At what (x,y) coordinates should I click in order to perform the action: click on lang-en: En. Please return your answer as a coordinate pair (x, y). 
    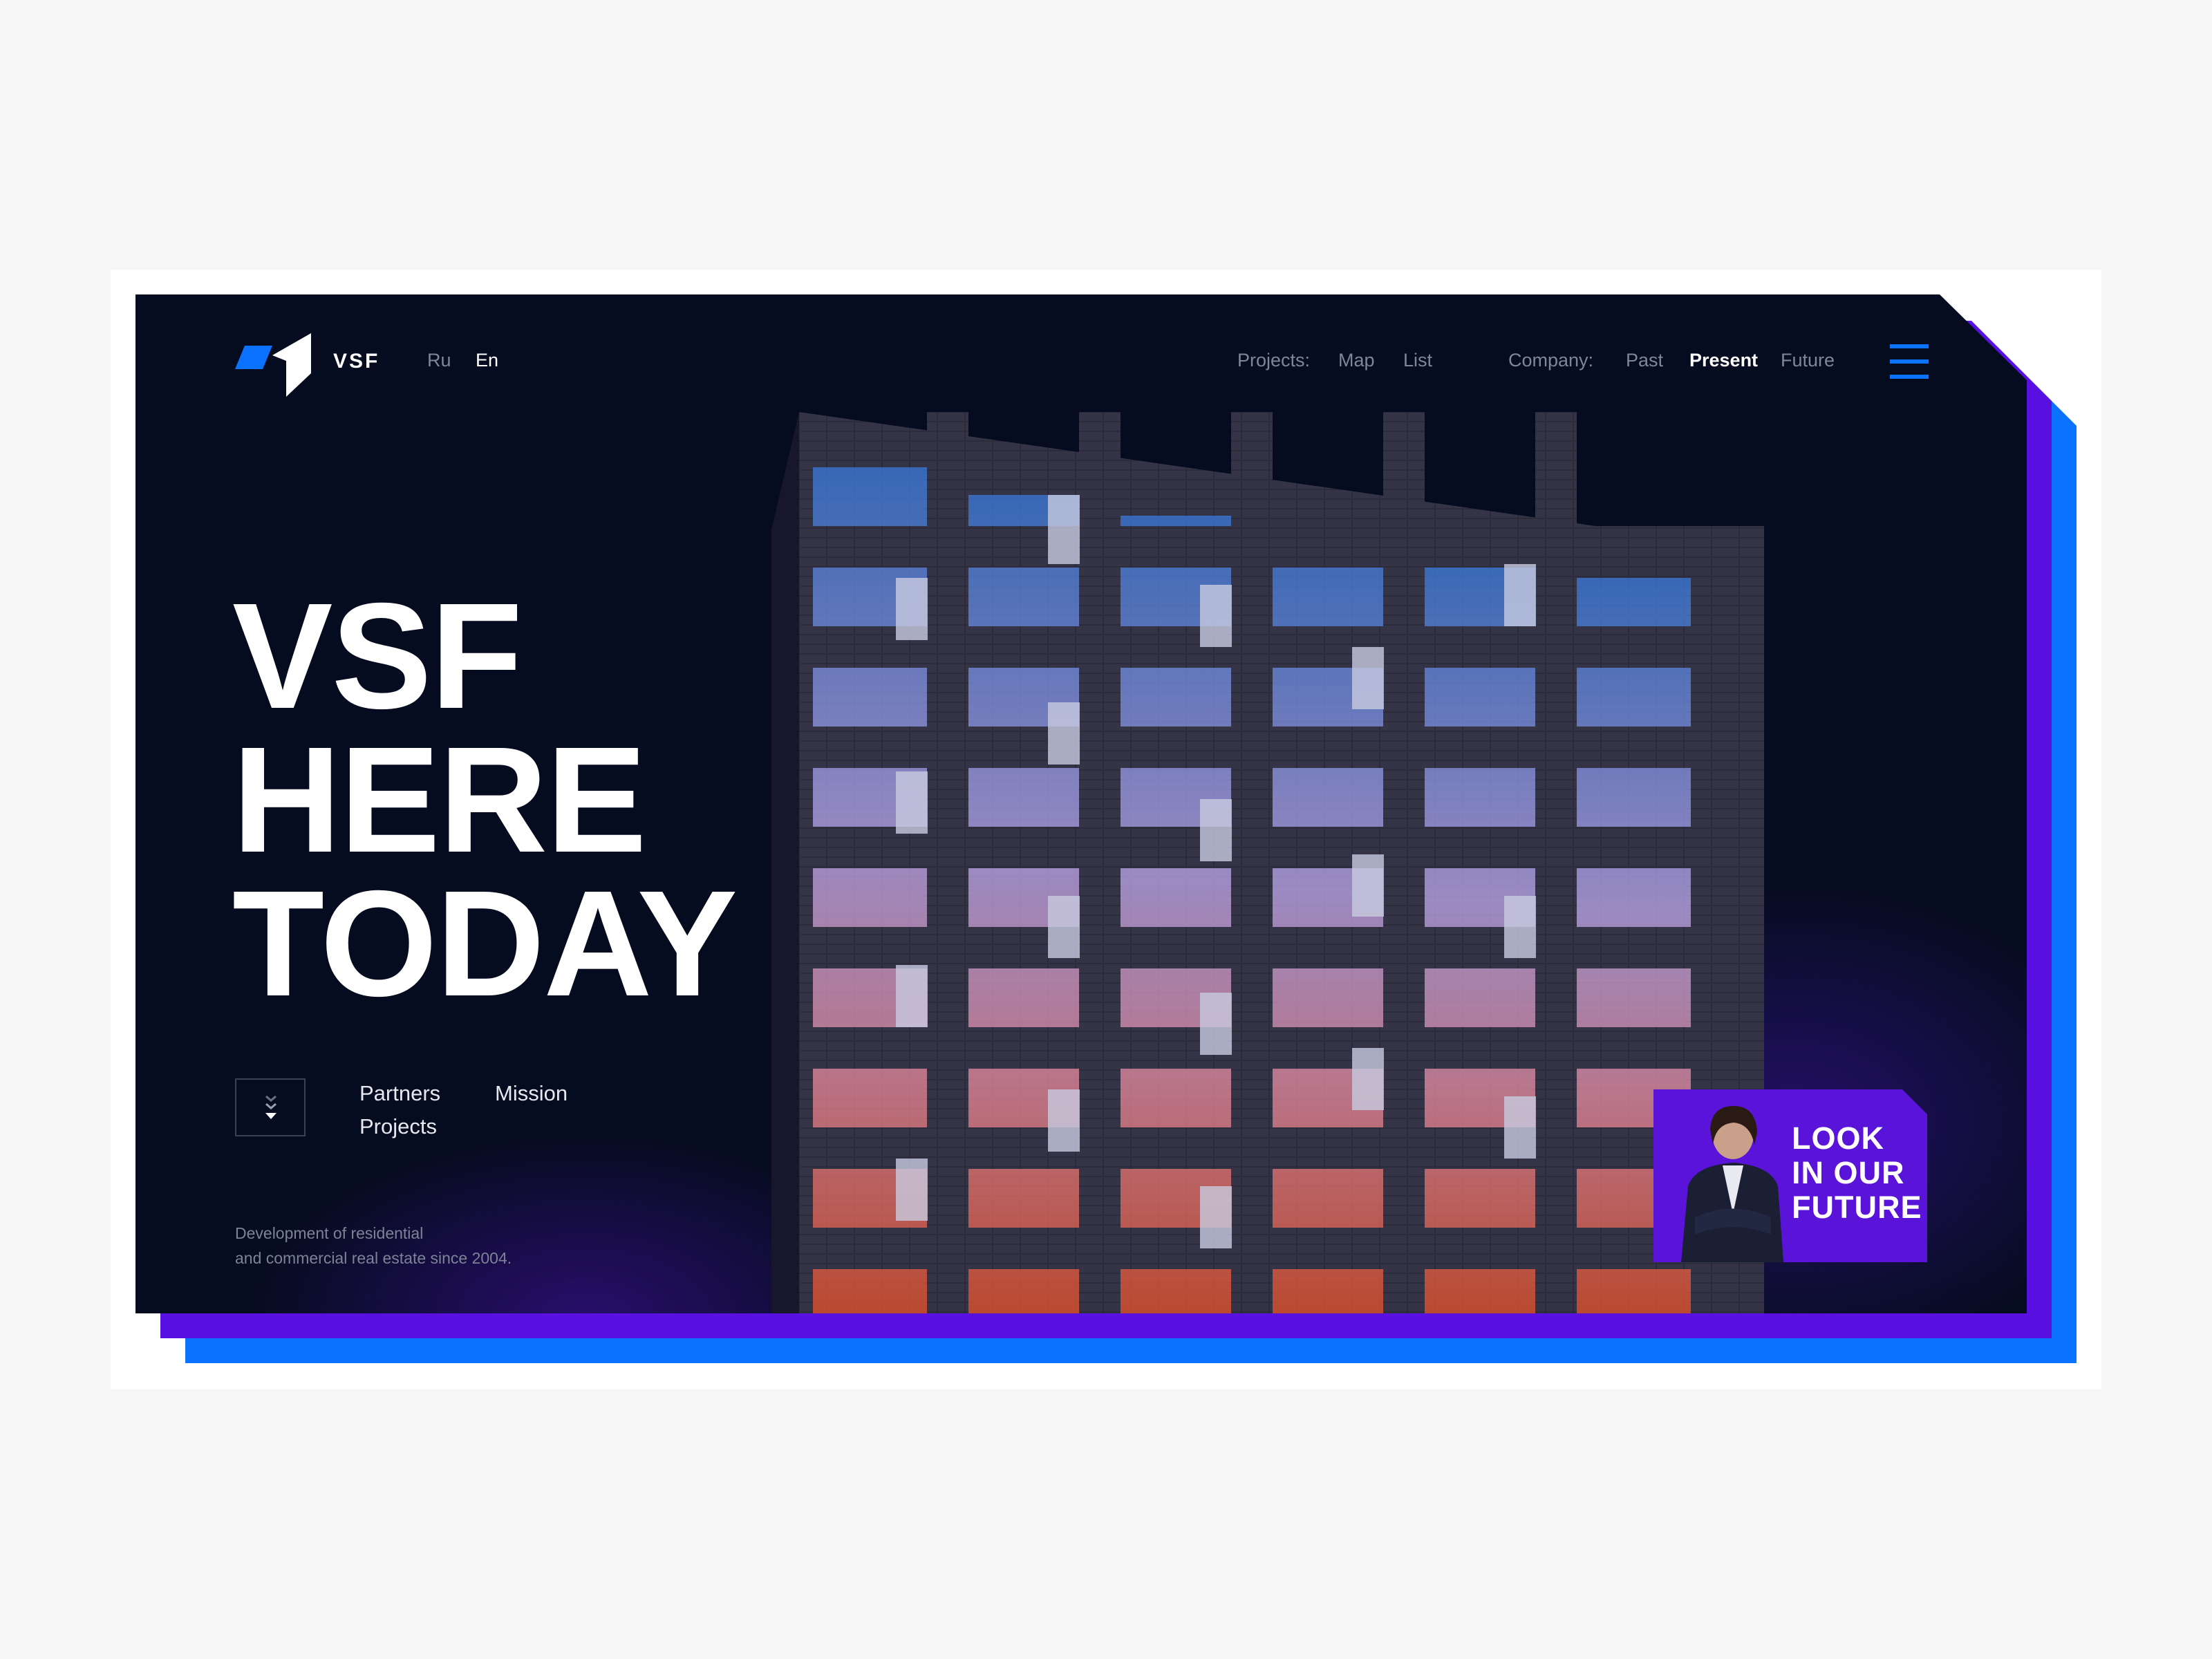
    Looking at the image, I should click on (487, 360).